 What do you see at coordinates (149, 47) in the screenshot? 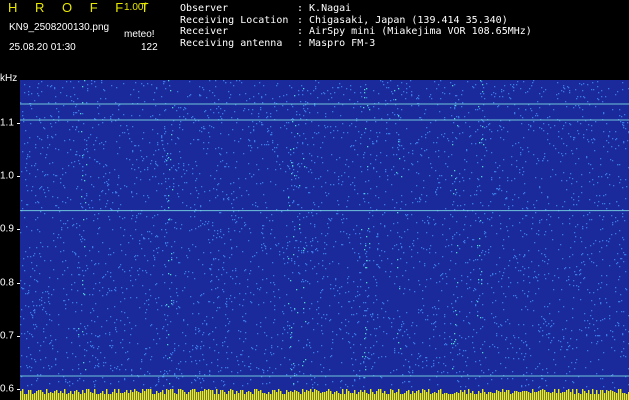
I see `count-label: 122` at bounding box center [149, 47].